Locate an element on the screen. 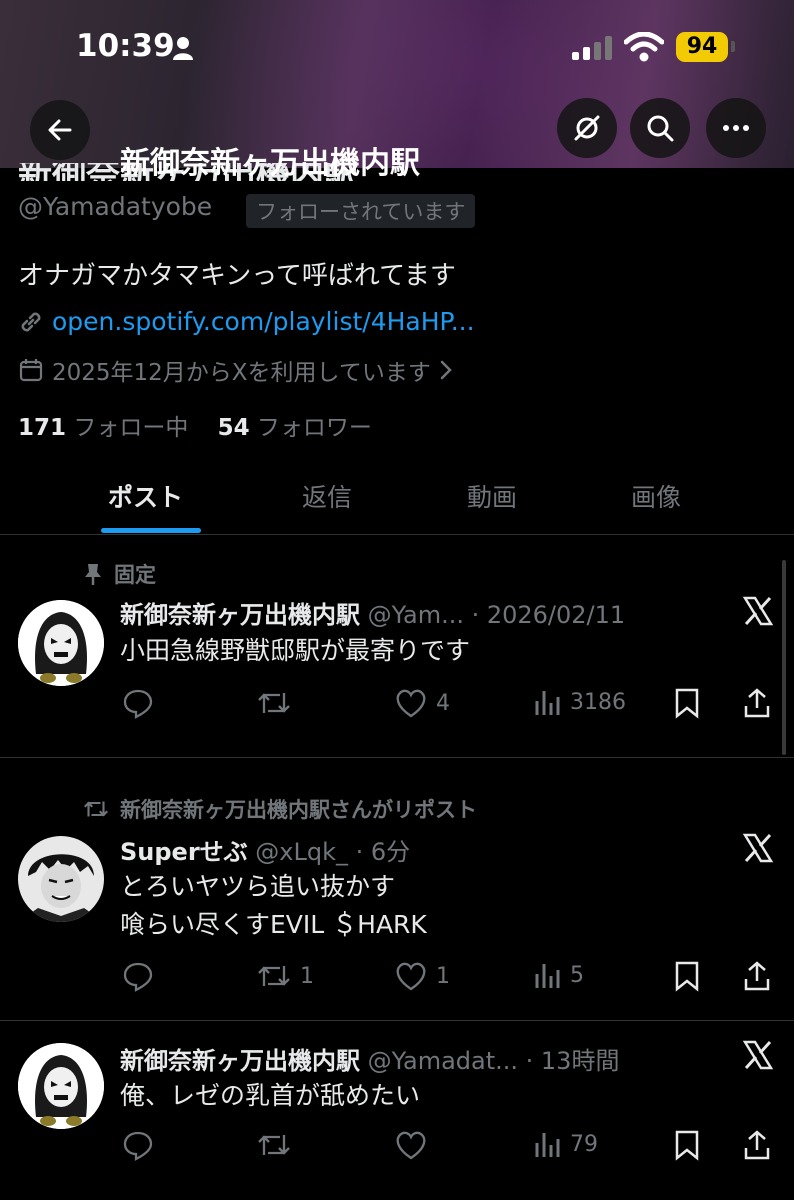 Image resolution: width=794 pixels, height=1200 pixels. repost-button: 1 is located at coordinates (285, 976).